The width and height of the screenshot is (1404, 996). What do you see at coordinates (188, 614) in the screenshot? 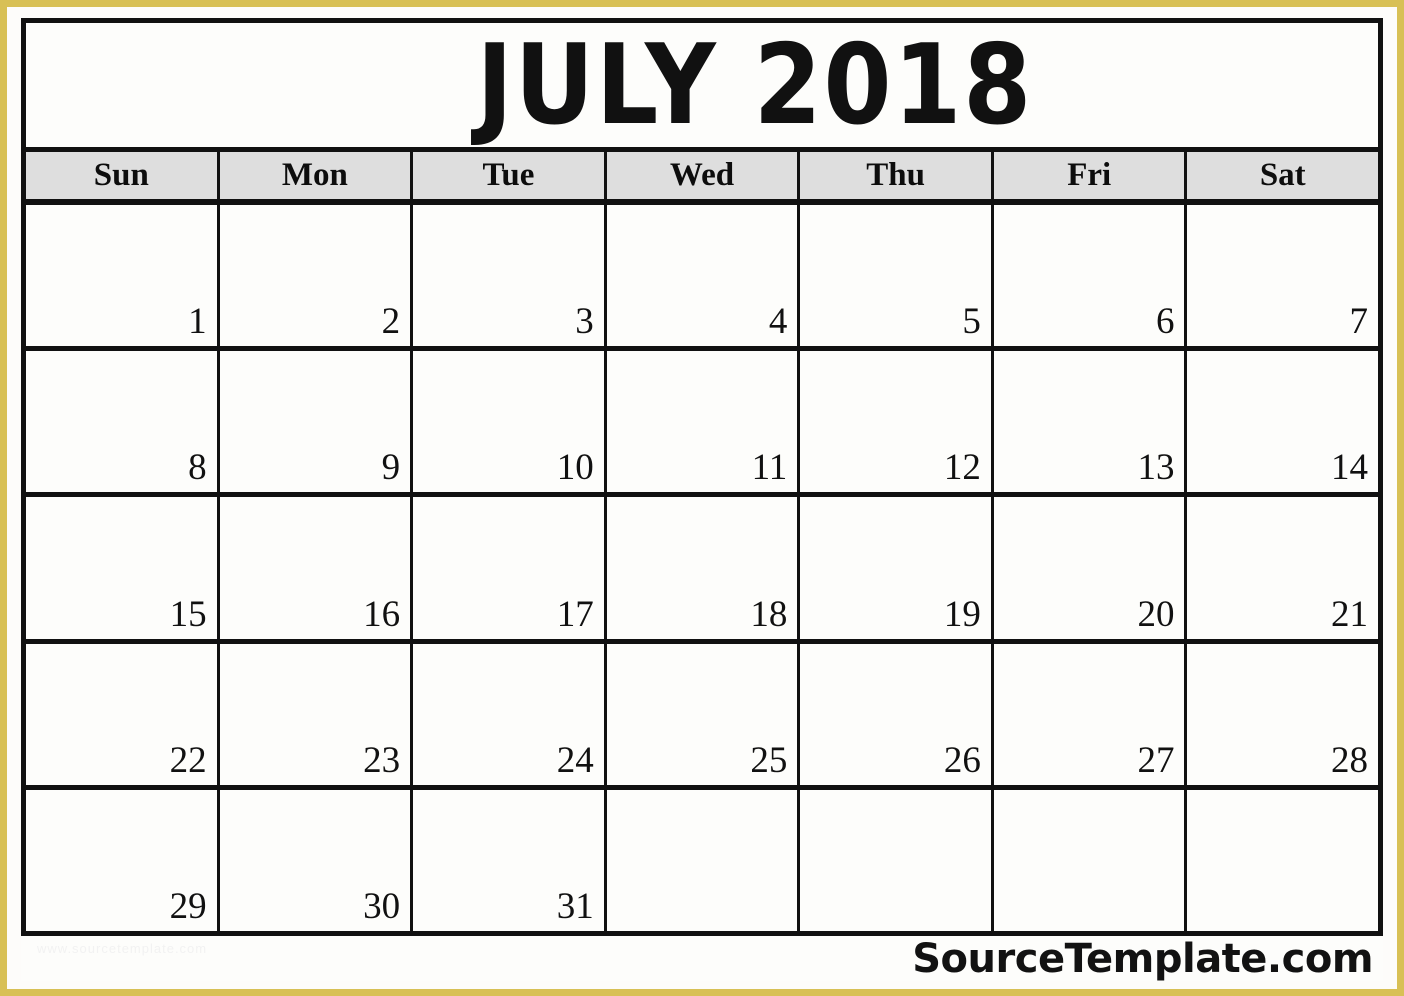
I see `calendar-day-number: 15` at bounding box center [188, 614].